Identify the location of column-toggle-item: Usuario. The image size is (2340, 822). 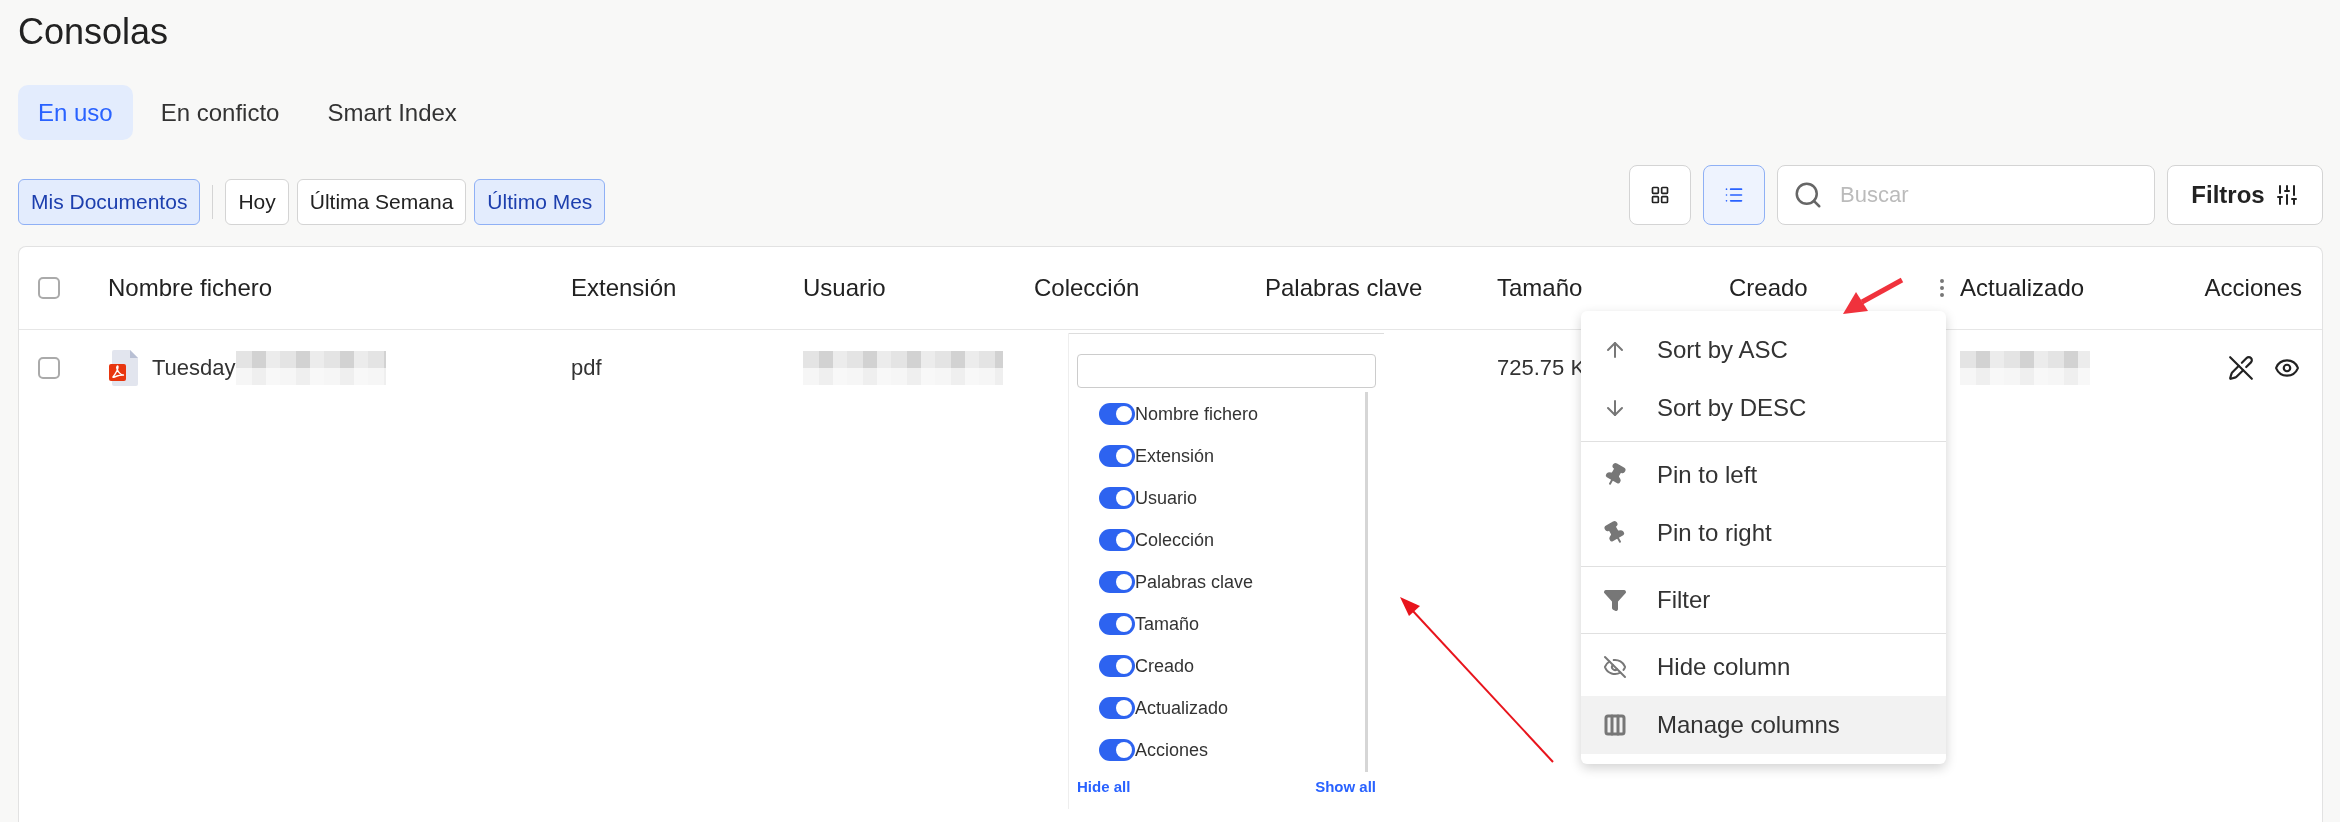
(1232, 498).